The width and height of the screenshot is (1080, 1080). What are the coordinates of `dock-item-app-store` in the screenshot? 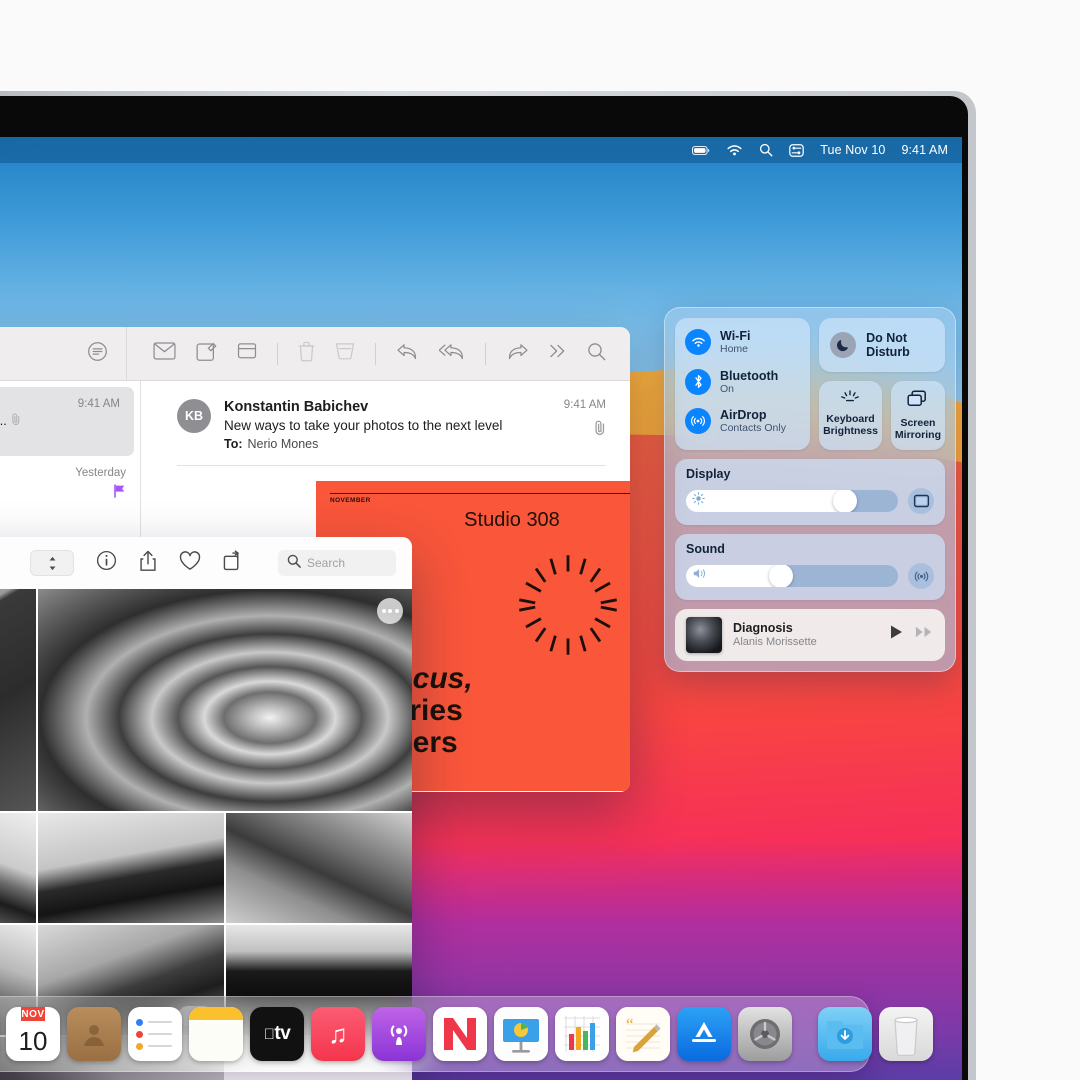 It's located at (704, 1034).